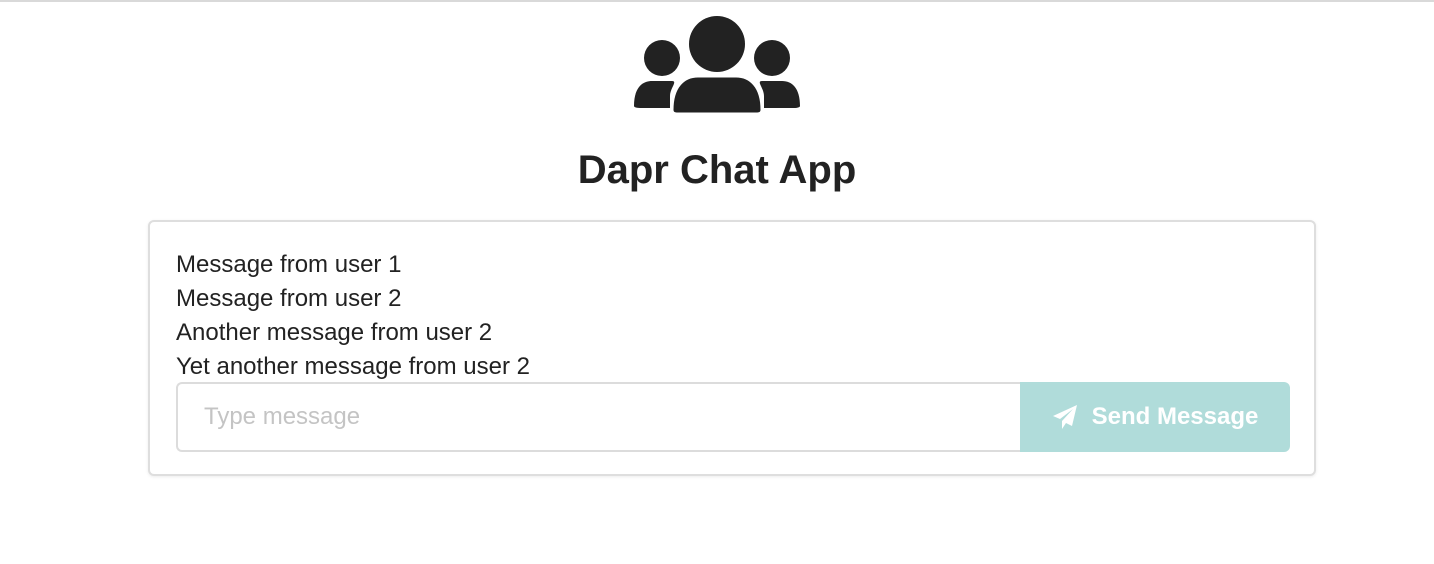 This screenshot has height=564, width=1434. What do you see at coordinates (334, 332) in the screenshot?
I see `message-item: Another message from user 2` at bounding box center [334, 332].